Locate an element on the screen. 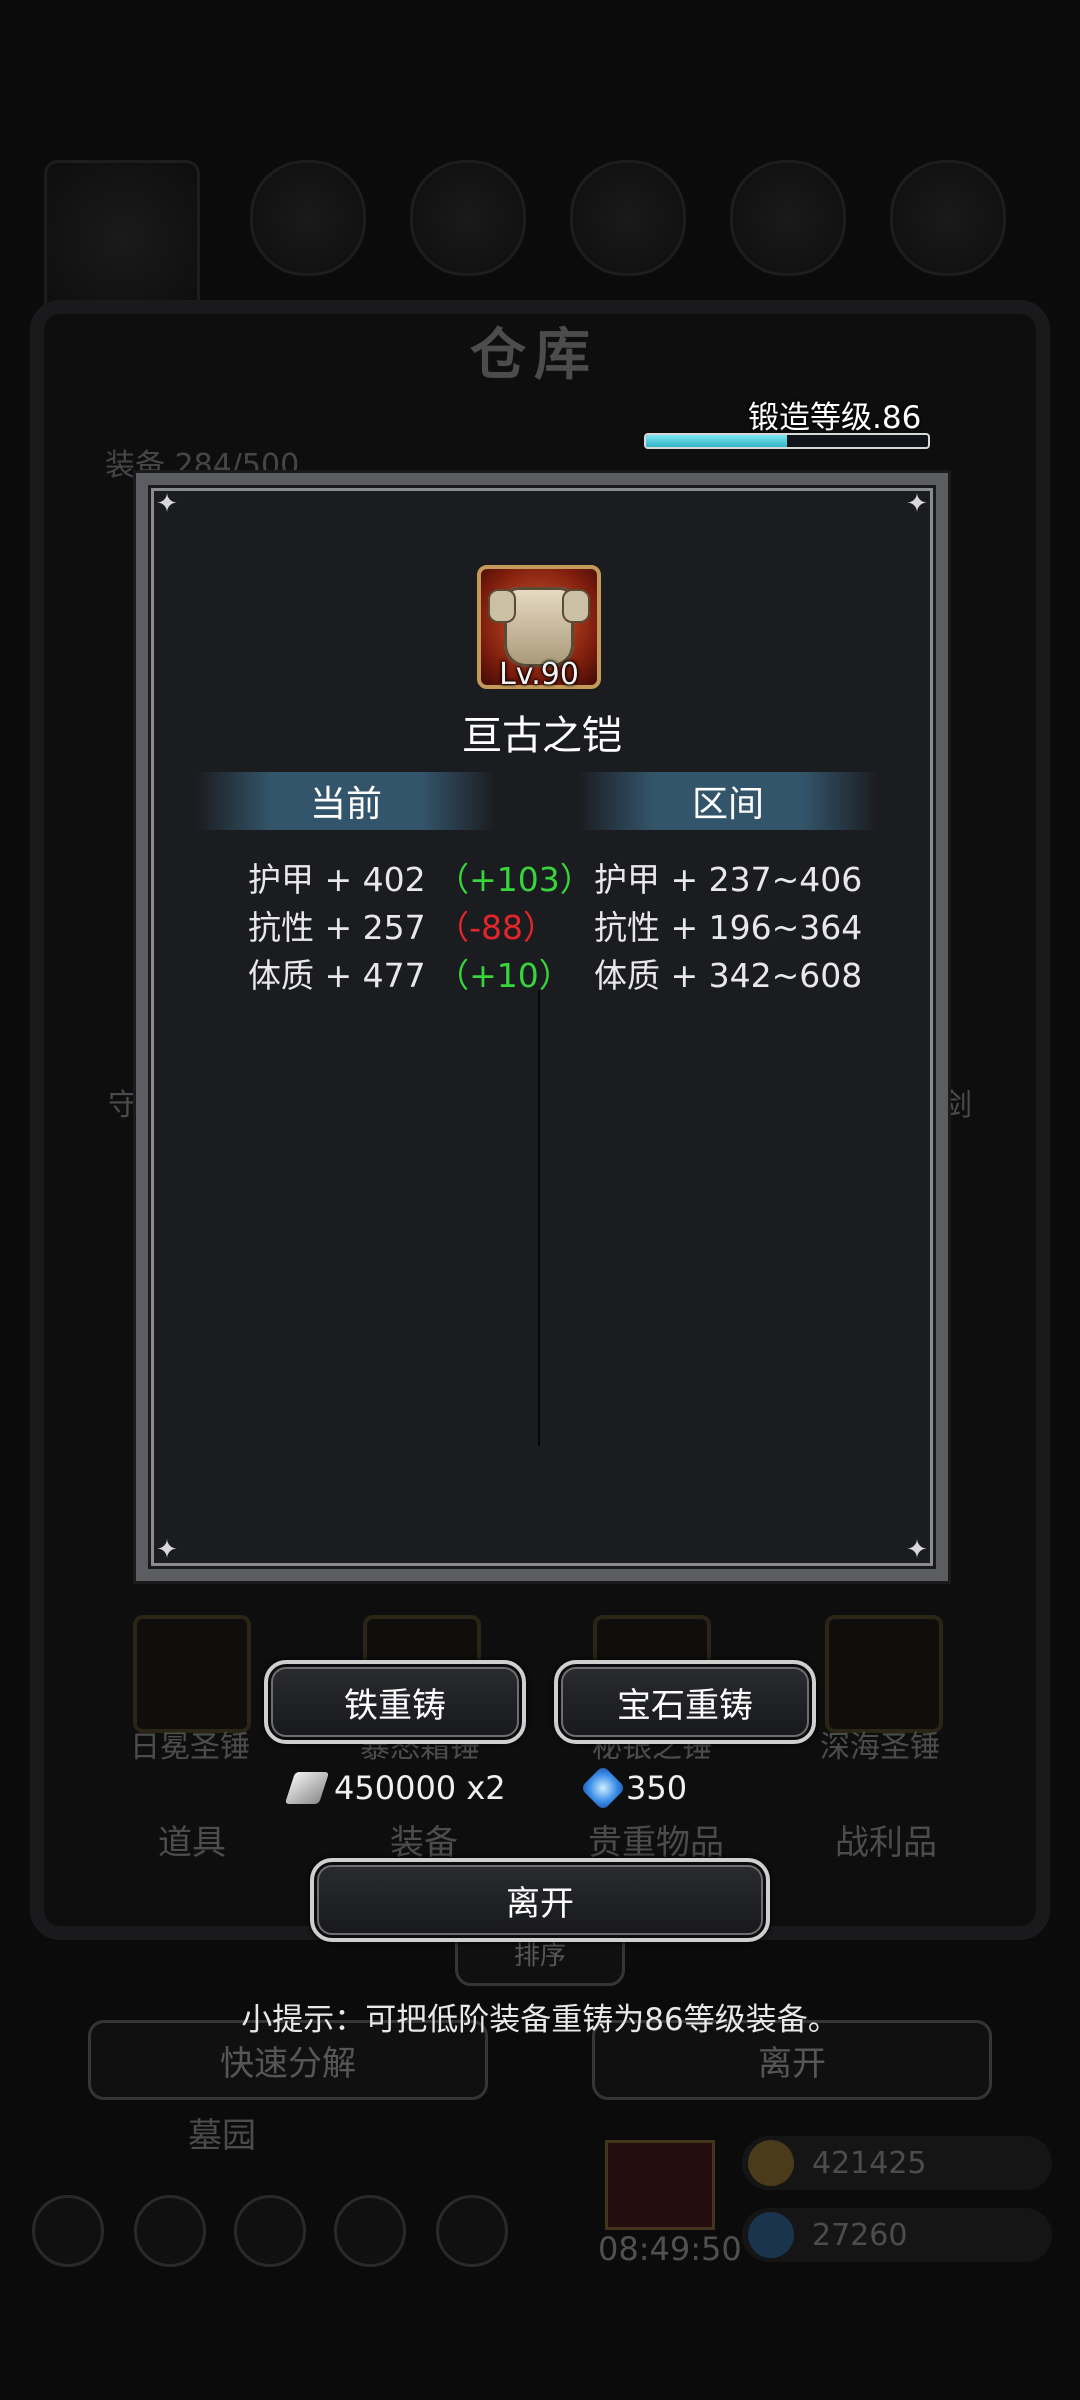 This screenshot has width=1080, height=2400. hint-text: 小提示：可把低阶装备重铸为86等级装备。 is located at coordinates (540, 2020).